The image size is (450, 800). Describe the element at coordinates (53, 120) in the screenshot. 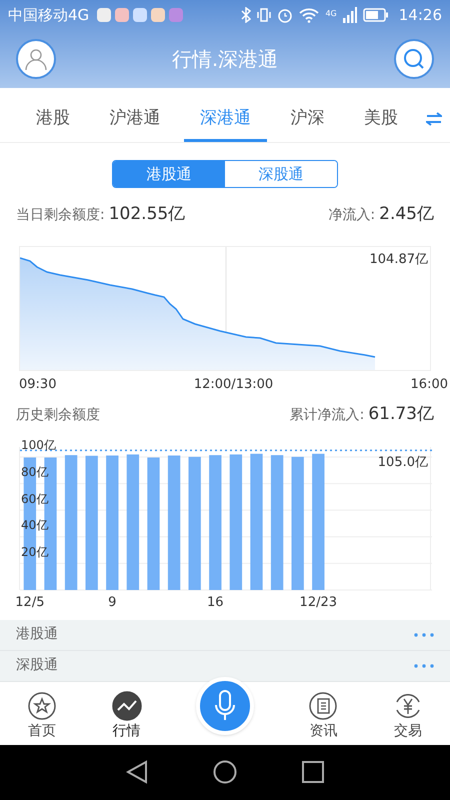

I see `market-tab: 港股` at that location.